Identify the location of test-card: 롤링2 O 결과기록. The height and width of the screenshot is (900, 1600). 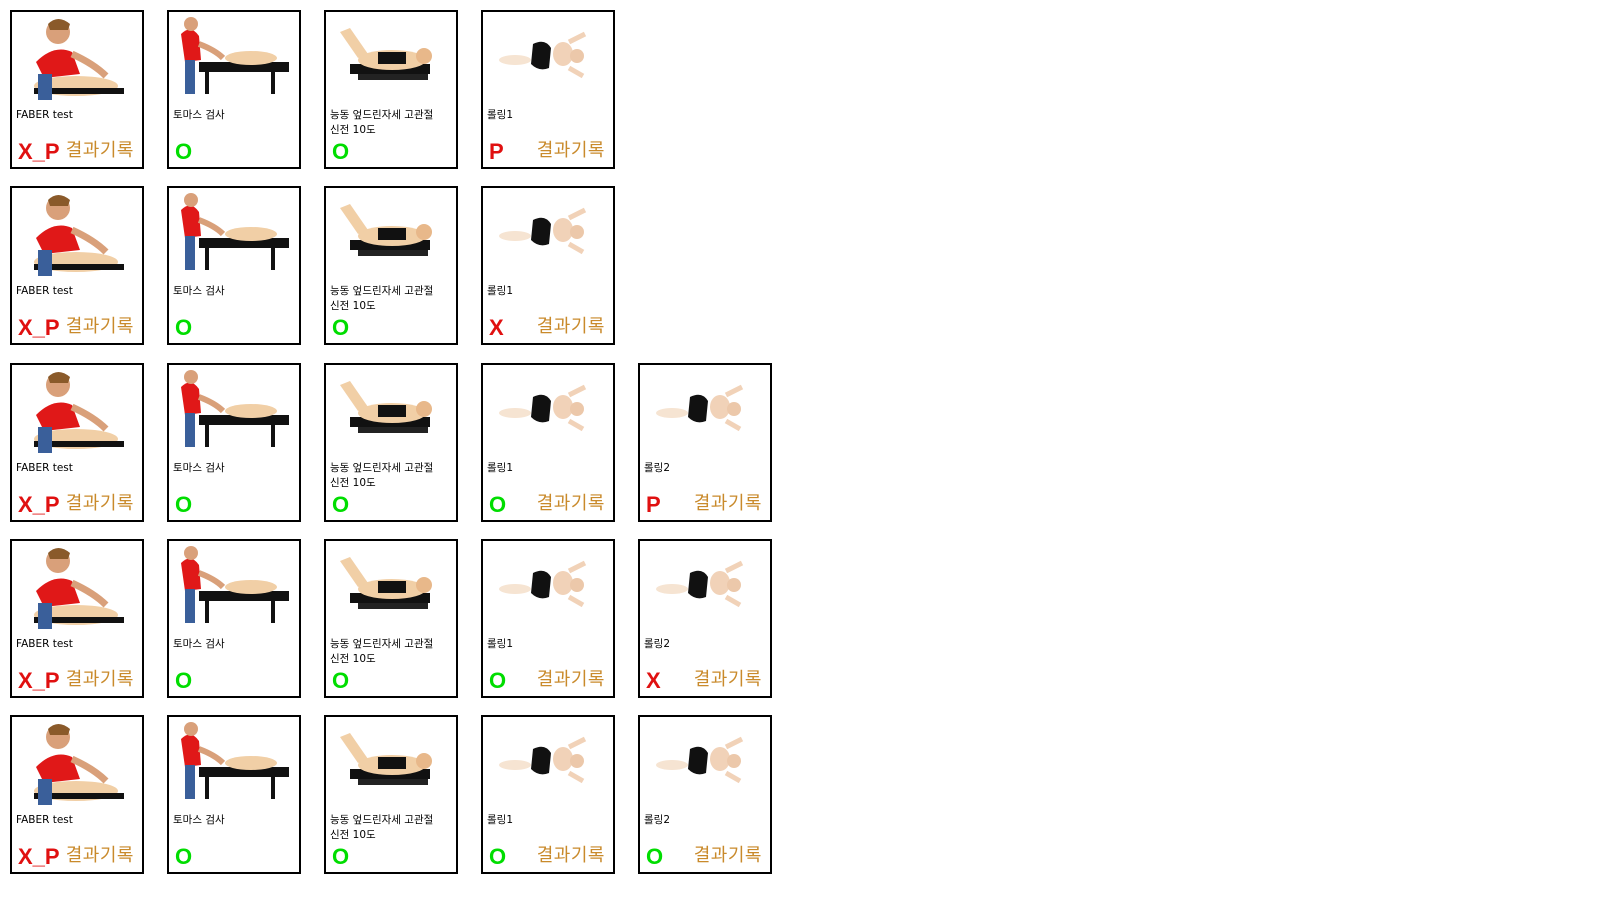
(705, 794).